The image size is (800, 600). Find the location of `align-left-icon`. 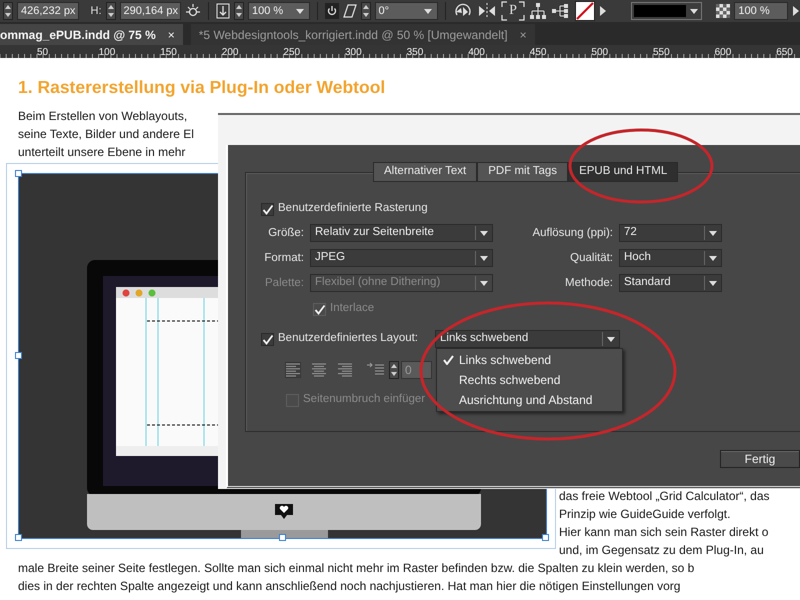

align-left-icon is located at coordinates (293, 370).